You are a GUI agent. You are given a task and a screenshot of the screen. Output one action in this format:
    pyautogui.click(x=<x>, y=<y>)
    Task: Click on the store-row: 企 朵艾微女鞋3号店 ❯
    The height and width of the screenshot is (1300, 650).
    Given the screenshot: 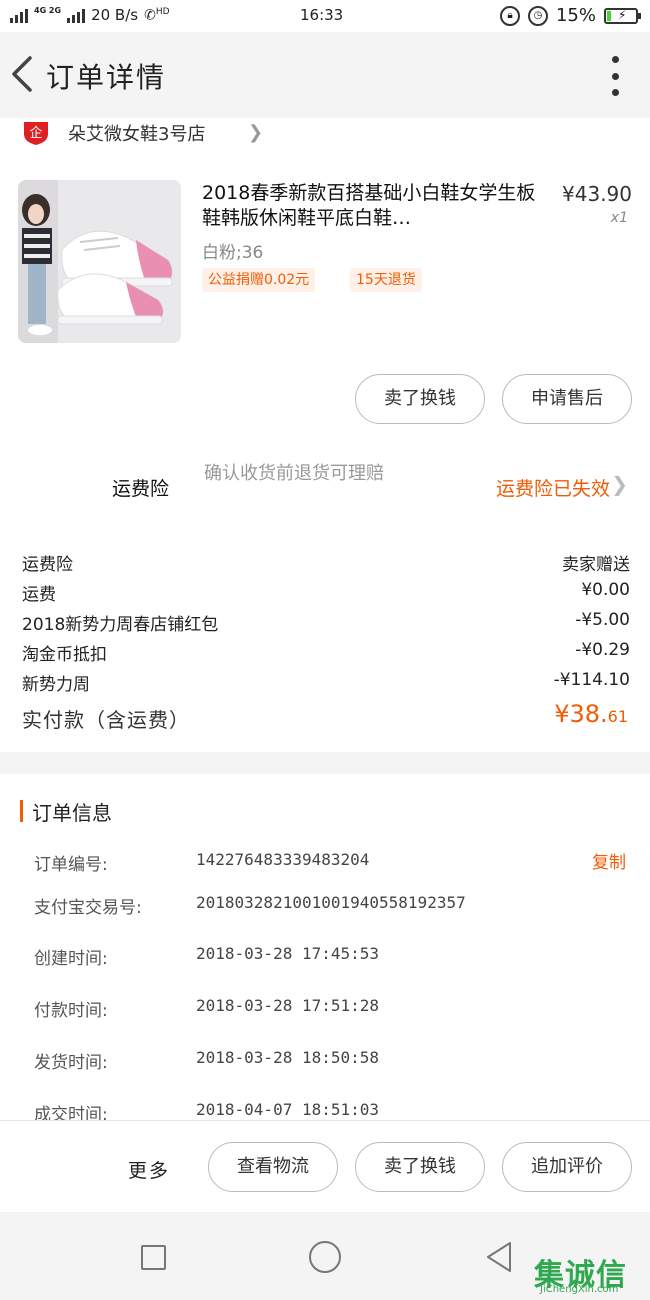 What is the action you would take?
    pyautogui.click(x=325, y=133)
    